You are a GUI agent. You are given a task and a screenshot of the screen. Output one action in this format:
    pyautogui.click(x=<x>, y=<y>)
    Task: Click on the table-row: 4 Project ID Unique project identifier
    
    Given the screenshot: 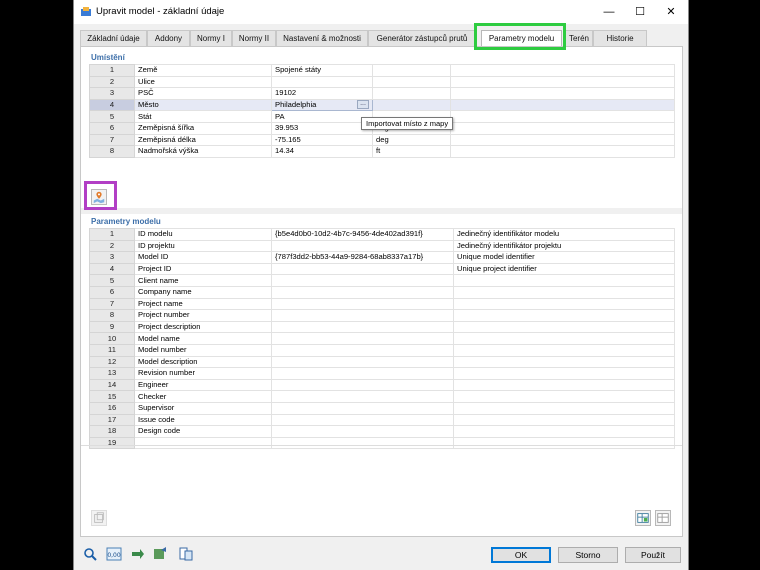 What is the action you would take?
    pyautogui.click(x=382, y=269)
    